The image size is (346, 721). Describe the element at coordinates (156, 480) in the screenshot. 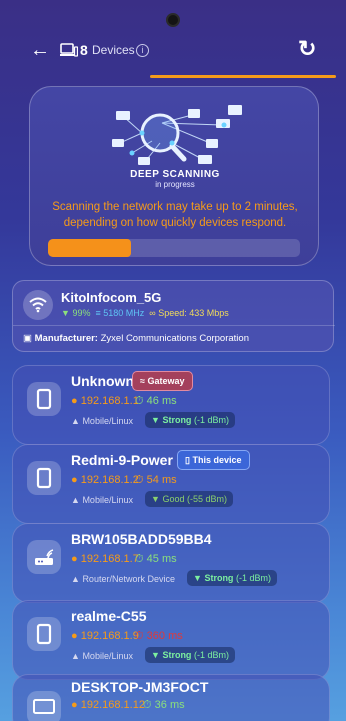

I see `device-ping: ⏱ 54 ms` at that location.